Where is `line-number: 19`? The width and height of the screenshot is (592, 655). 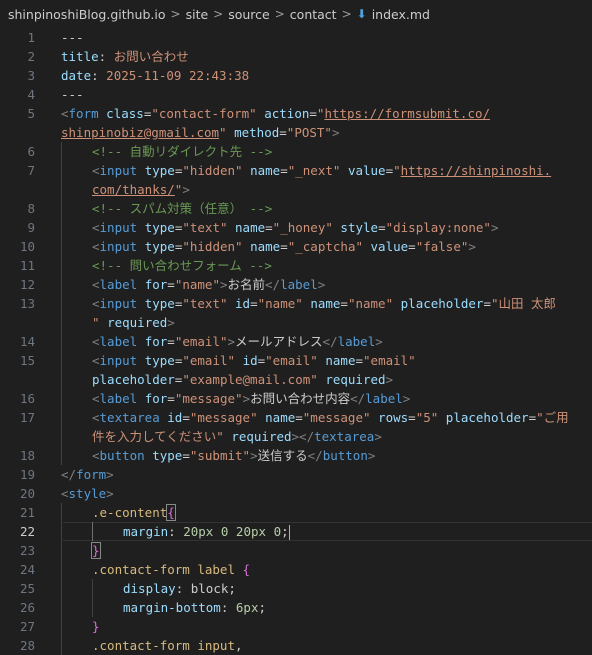
line-number: 19 is located at coordinates (27, 474).